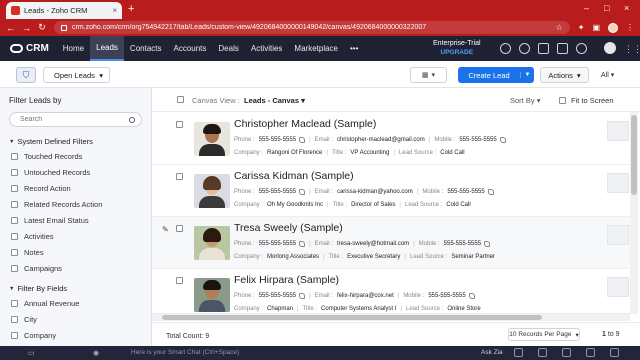 This screenshot has width=640, height=360. Describe the element at coordinates (51, 141) in the screenshot. I see `system-filters-header: ▼ System Defined Filters` at that location.